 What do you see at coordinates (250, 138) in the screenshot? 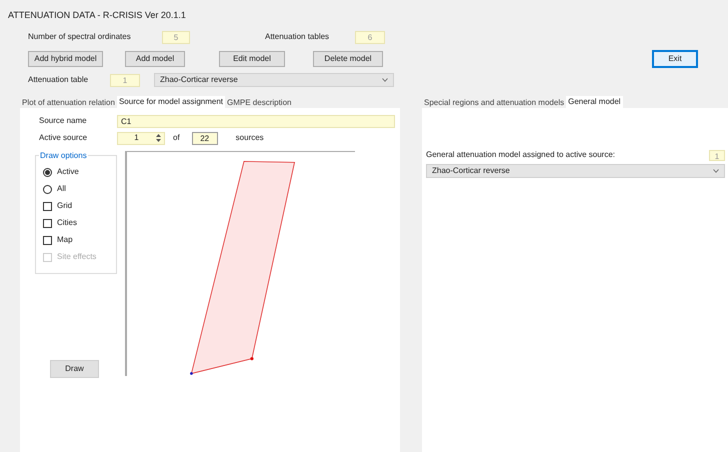
I see `unit-label: sources` at bounding box center [250, 138].